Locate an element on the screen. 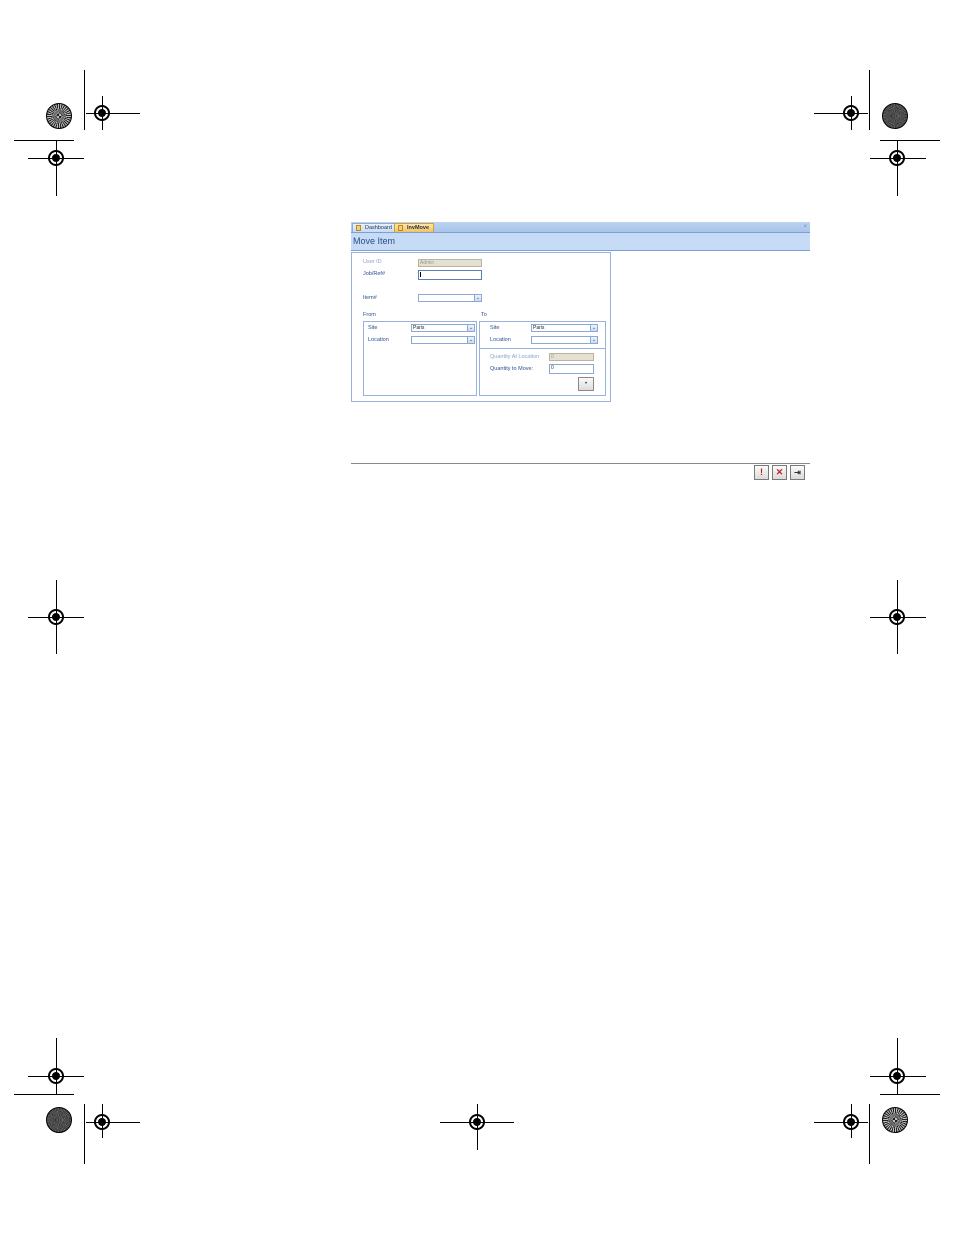 The height and width of the screenshot is (1235, 954). cancel-button: ✕ is located at coordinates (779, 472).